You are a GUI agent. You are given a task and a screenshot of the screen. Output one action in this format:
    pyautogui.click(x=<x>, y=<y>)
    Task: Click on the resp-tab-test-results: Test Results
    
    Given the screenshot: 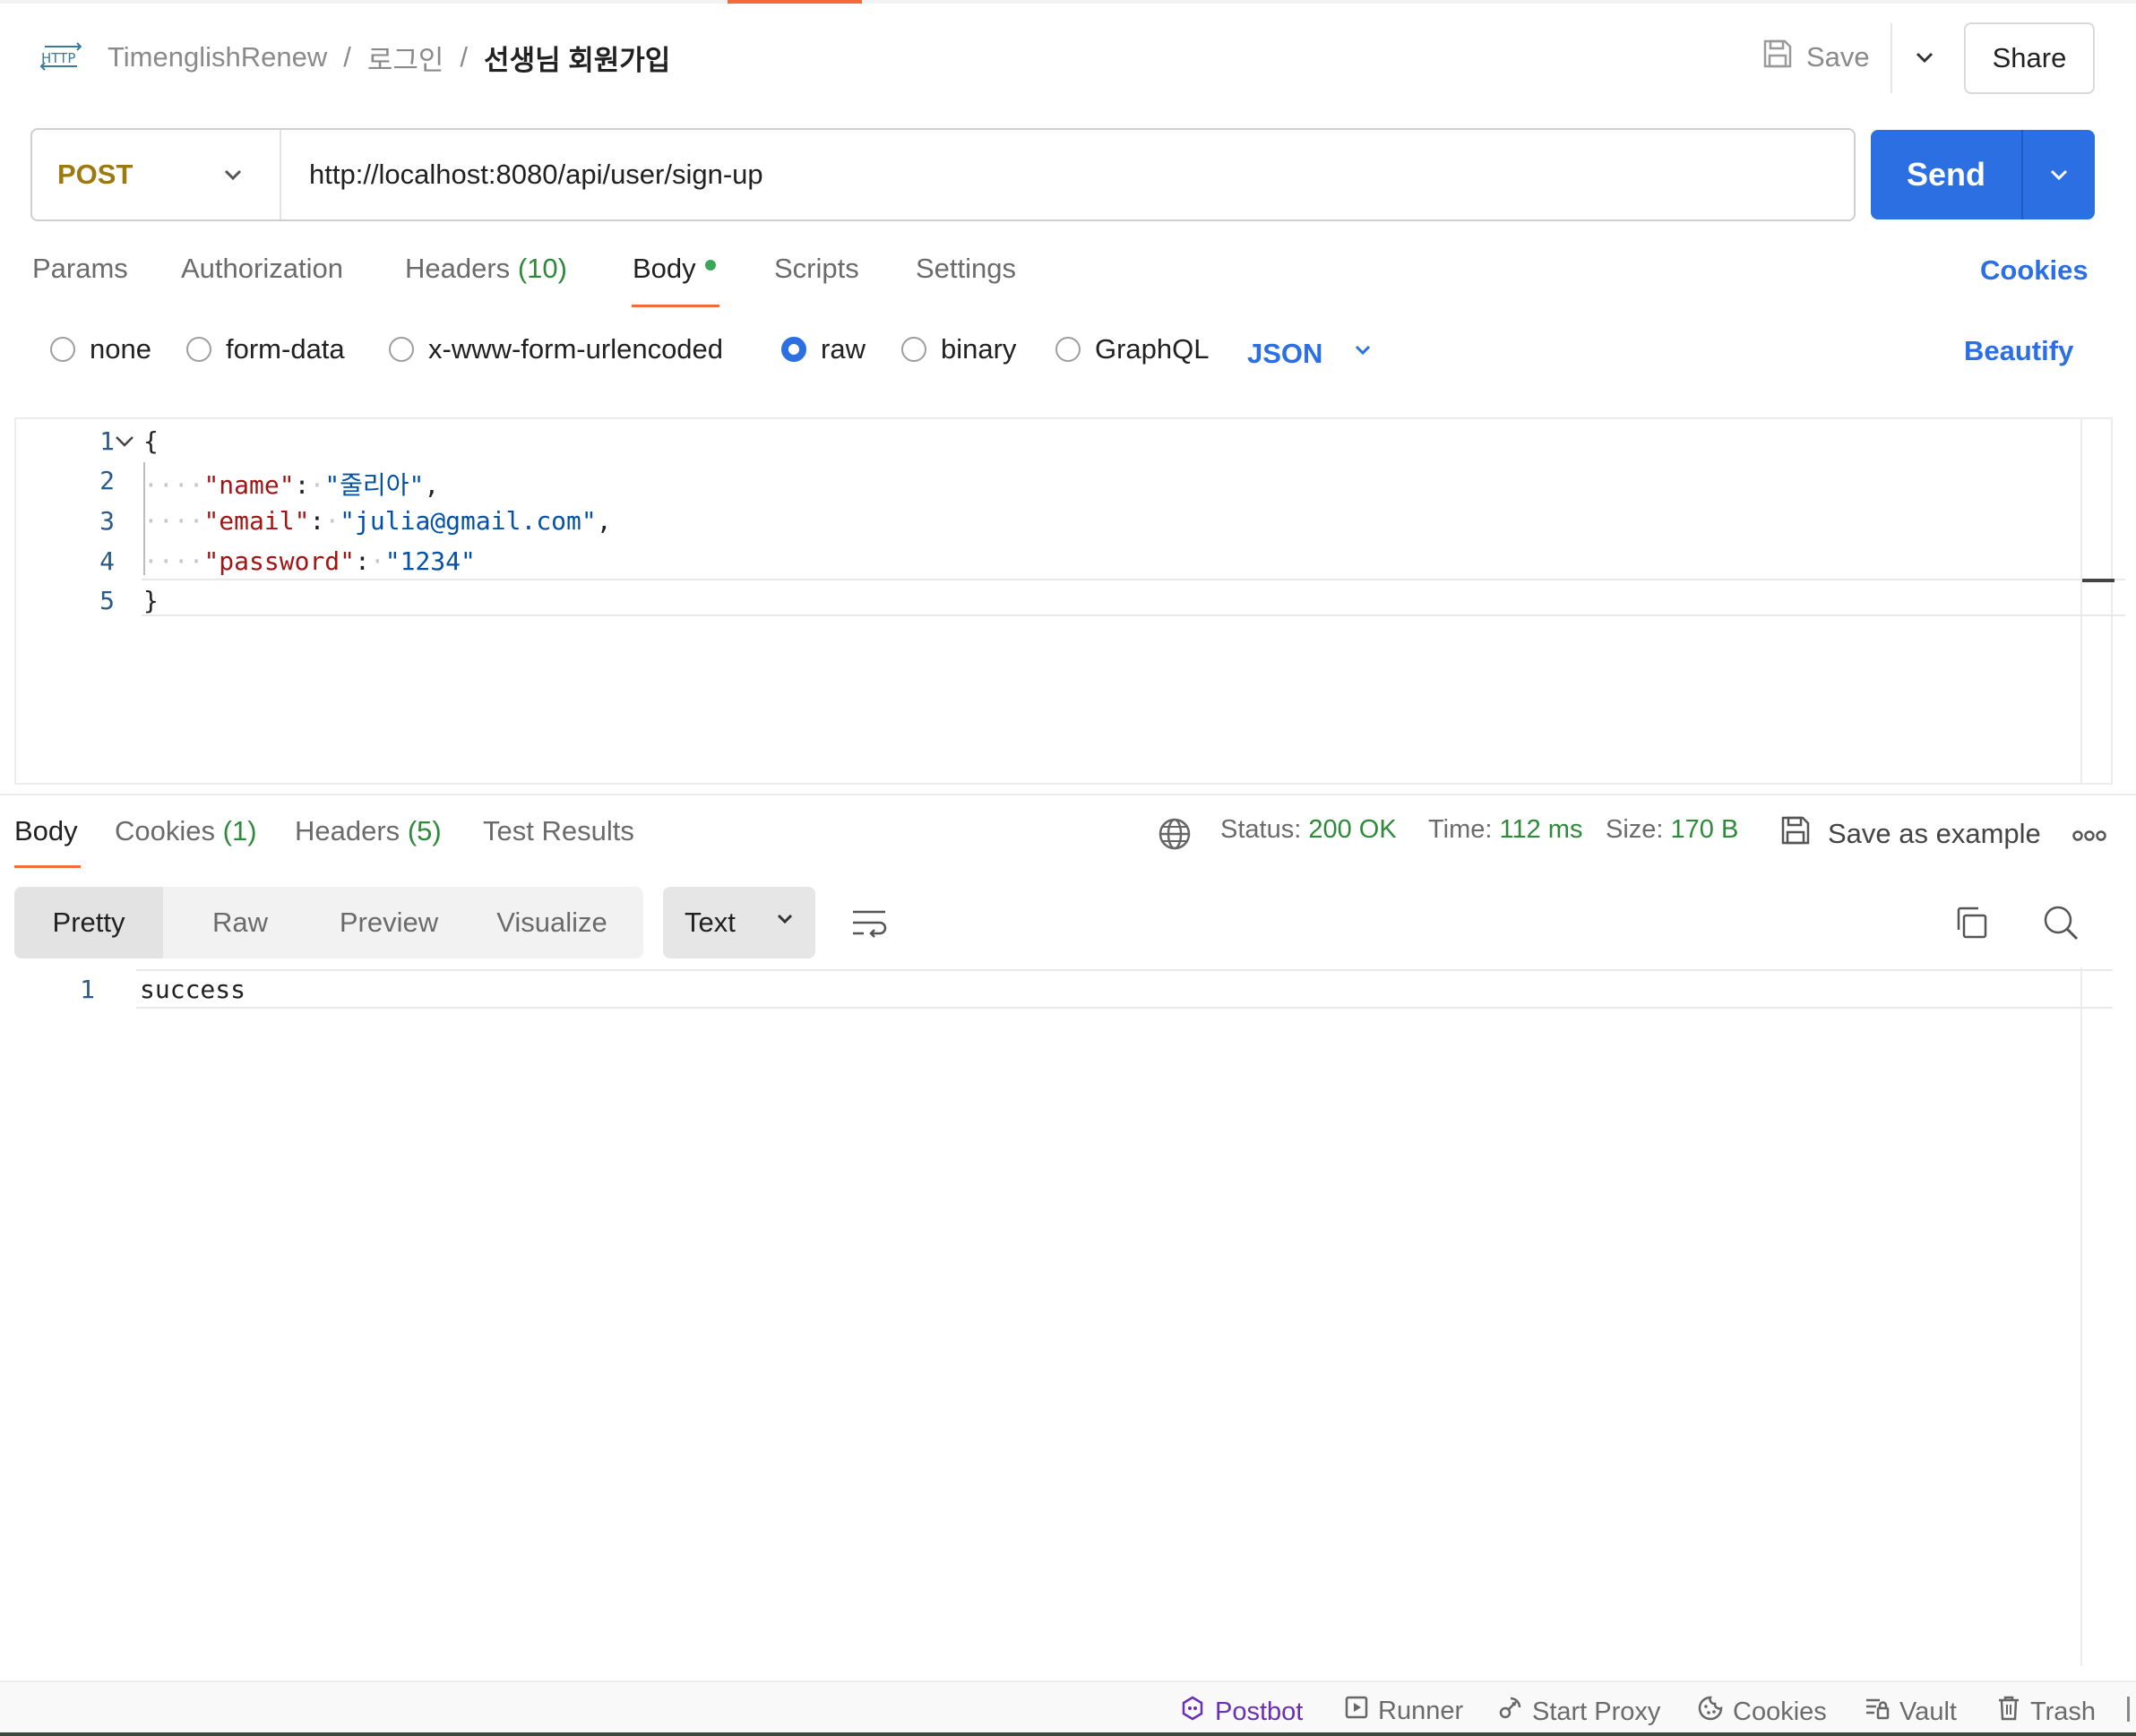 What is the action you would take?
    pyautogui.click(x=558, y=831)
    